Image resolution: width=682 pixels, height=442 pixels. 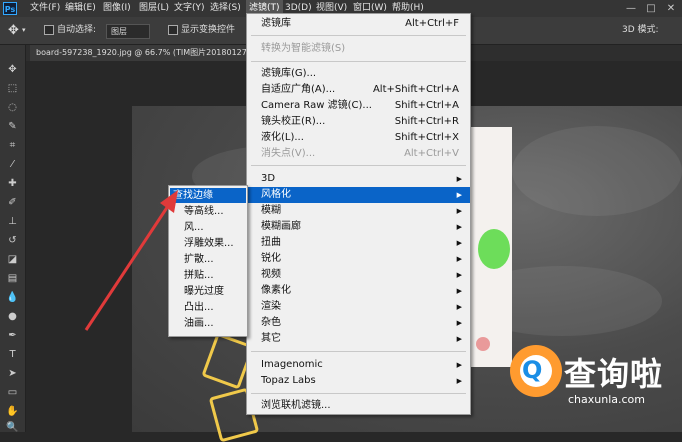 I want to click on auto-select-dropdown: 图层, so click(x=128, y=31).